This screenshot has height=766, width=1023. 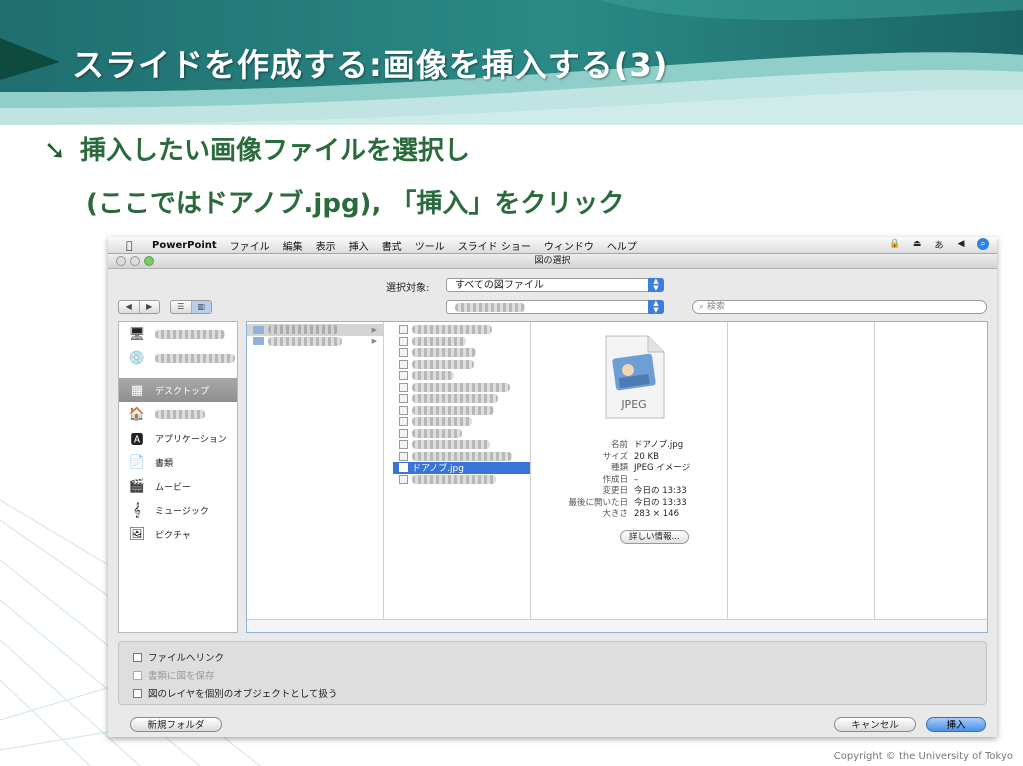 I want to click on slide-title: スライドを作成する:画像を挿入する(3), so click(x=370, y=65).